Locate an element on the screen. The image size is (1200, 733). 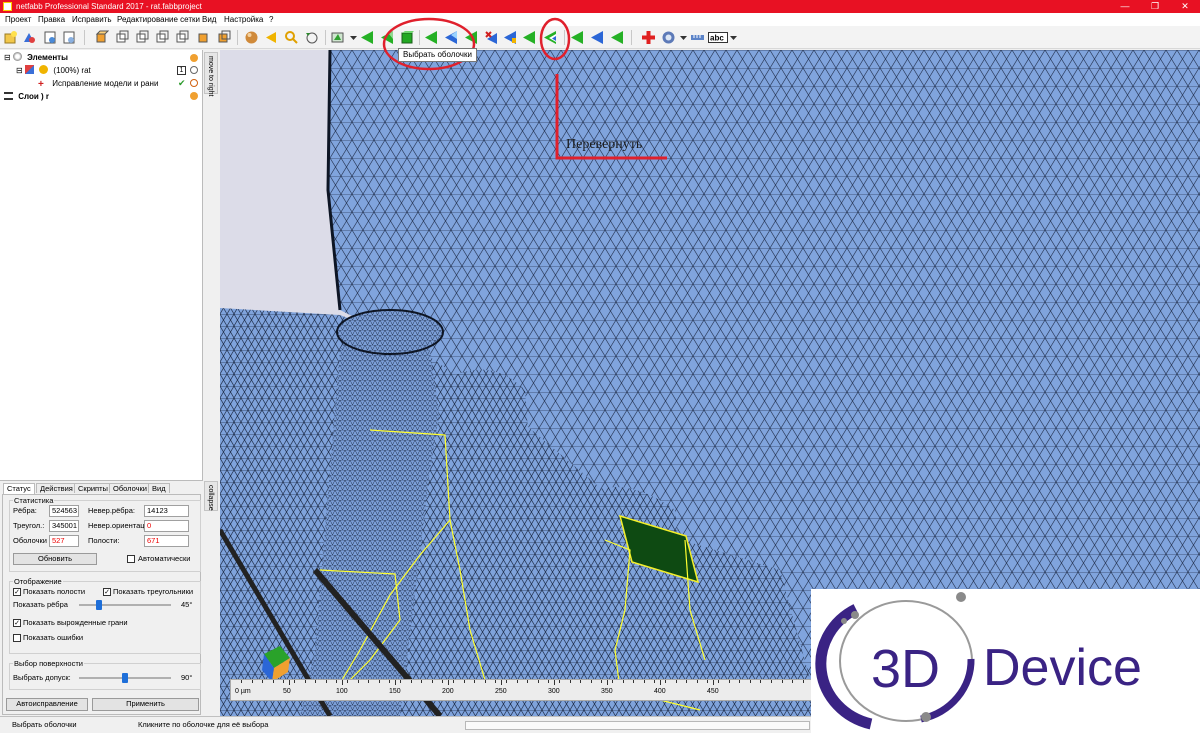
menu-edit: Правка is located at coordinates (51, 19).